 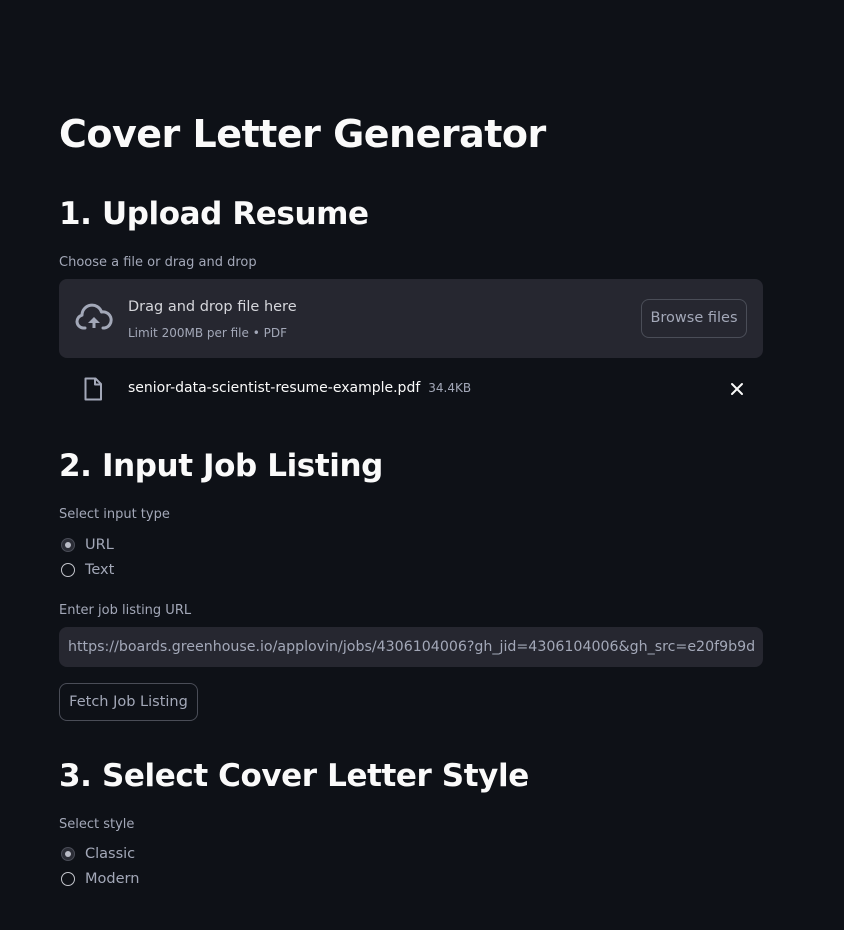 I want to click on section-heading-upload-resume: 1. Upload Resume, so click(x=214, y=214).